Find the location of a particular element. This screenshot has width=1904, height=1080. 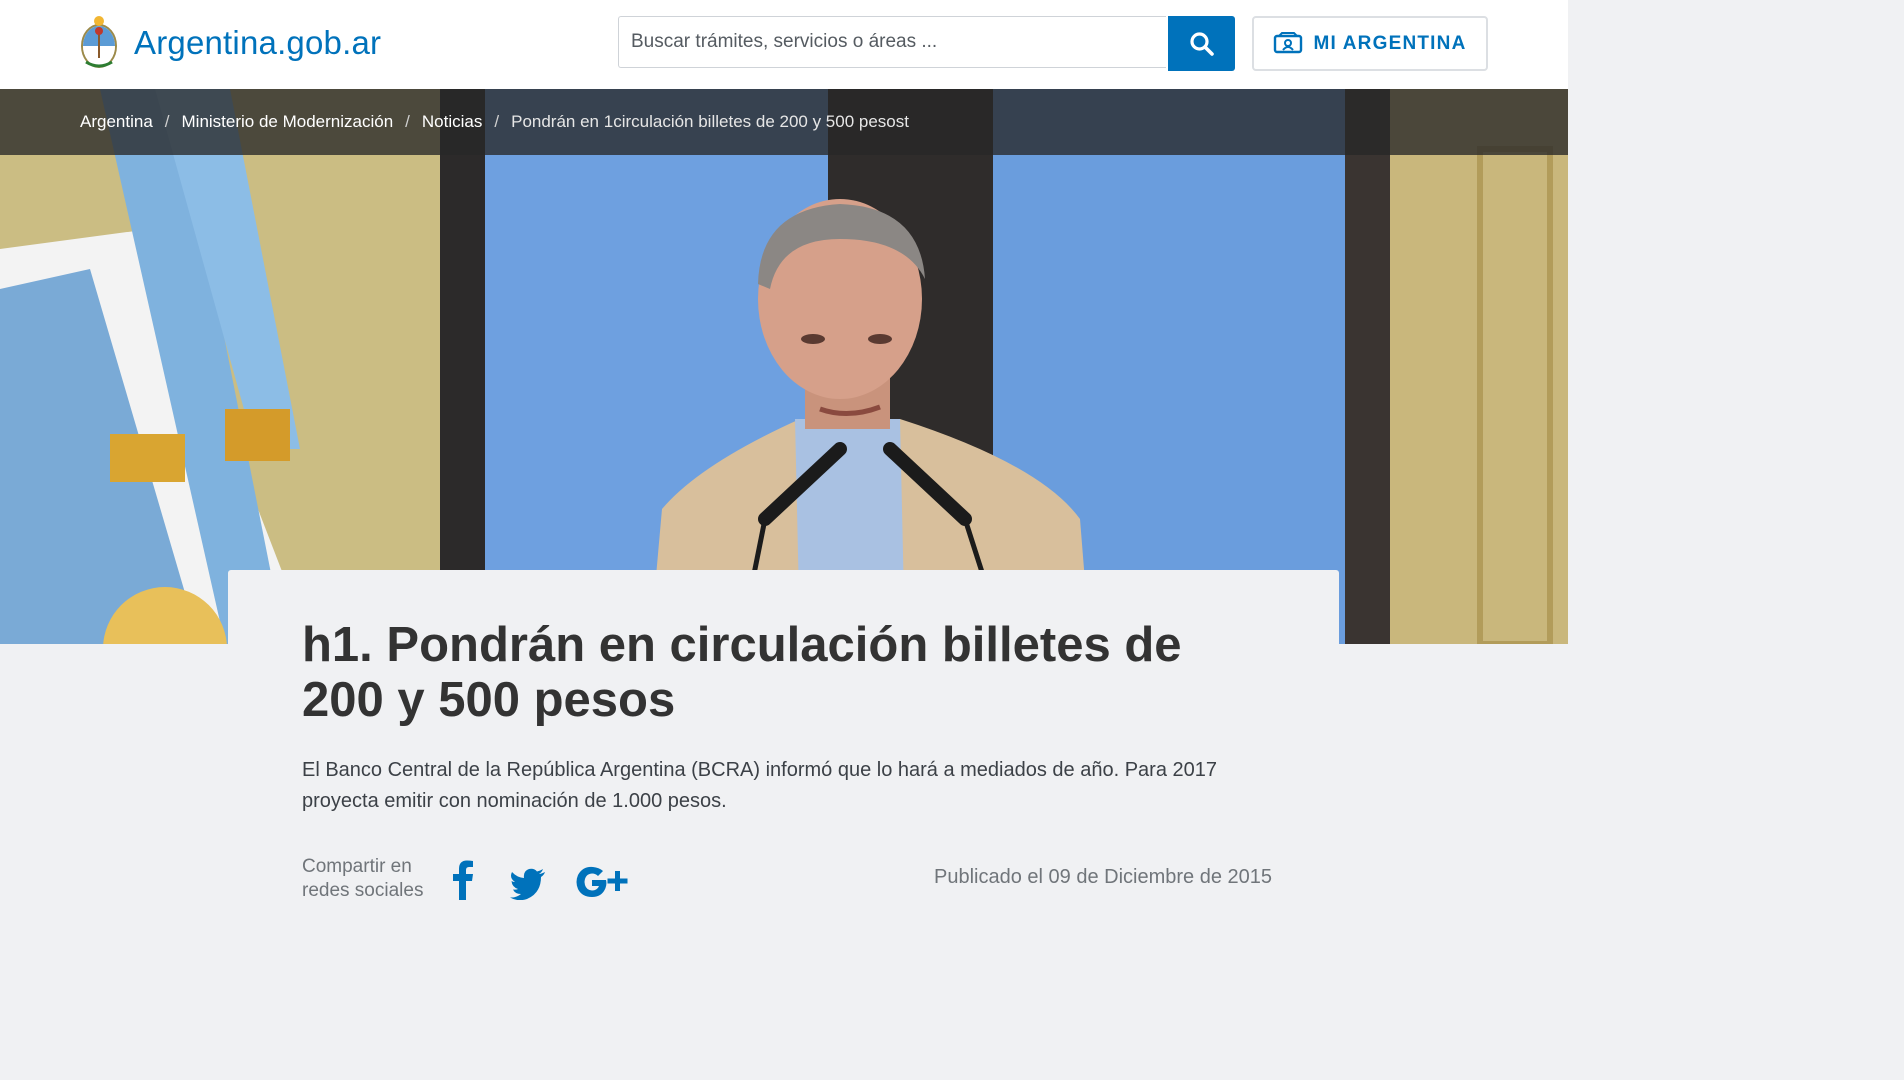

twitter-share-link is located at coordinates (528, 880).